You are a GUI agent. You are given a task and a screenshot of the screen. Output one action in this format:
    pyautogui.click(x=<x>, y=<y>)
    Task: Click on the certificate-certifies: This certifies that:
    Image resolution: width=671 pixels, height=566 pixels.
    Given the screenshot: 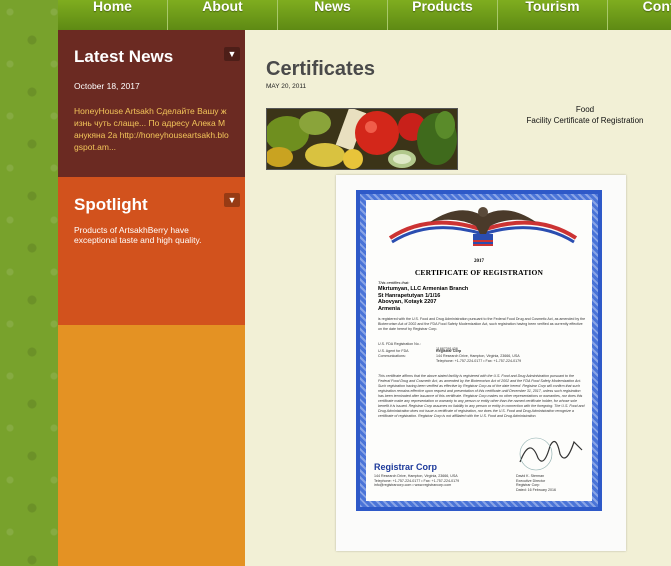 What is the action you would take?
    pyautogui.click(x=394, y=282)
    